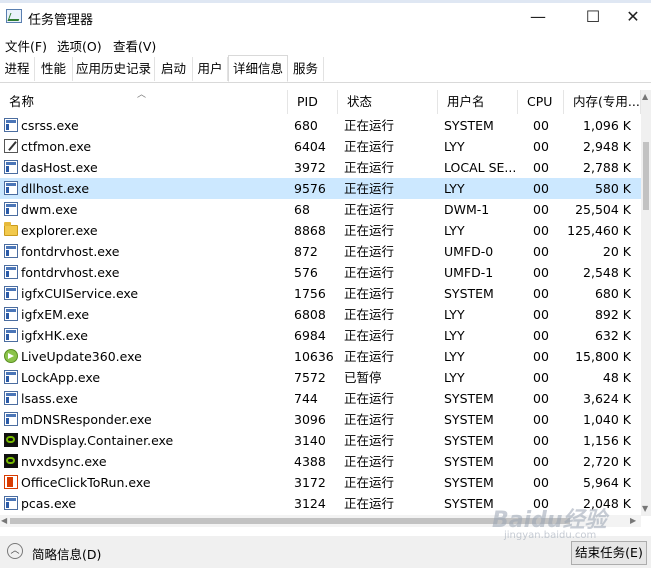  Describe the element at coordinates (645, 96) in the screenshot. I see `scroll-up-icon: ▲` at that location.